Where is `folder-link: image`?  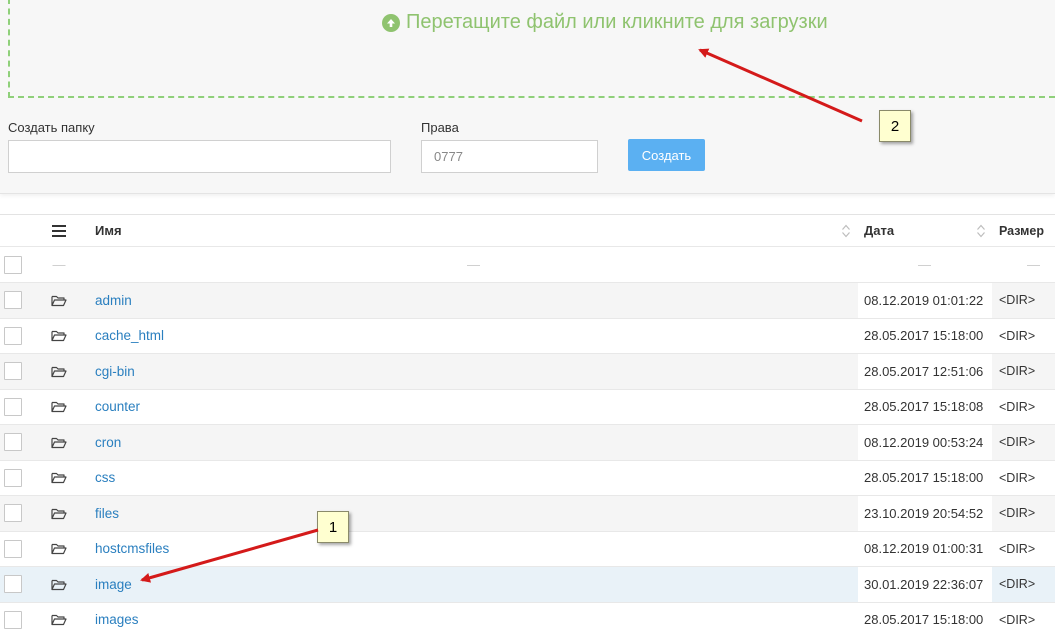 folder-link: image is located at coordinates (113, 584).